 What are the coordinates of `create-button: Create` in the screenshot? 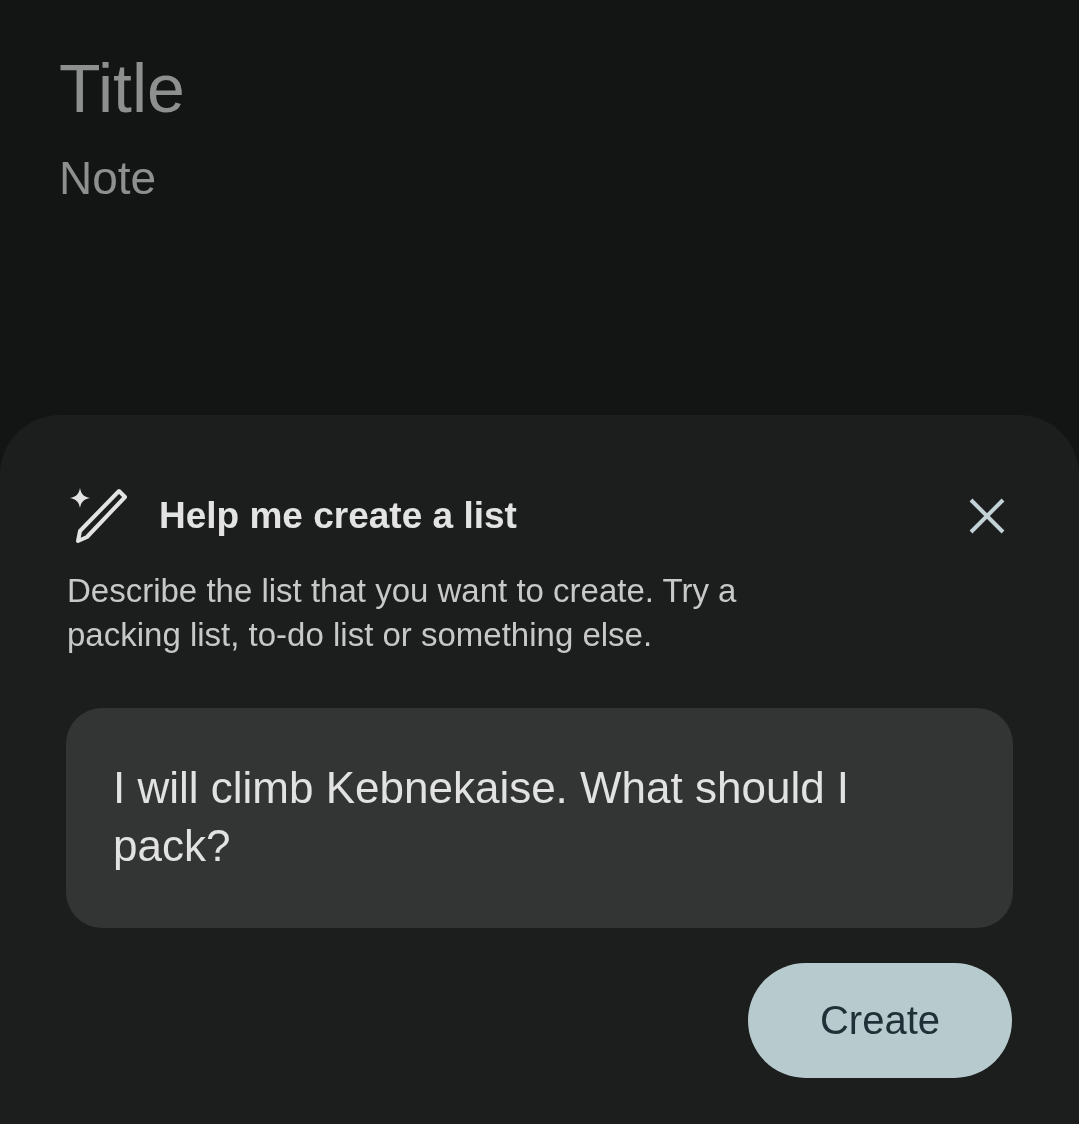 It's located at (880, 1020).